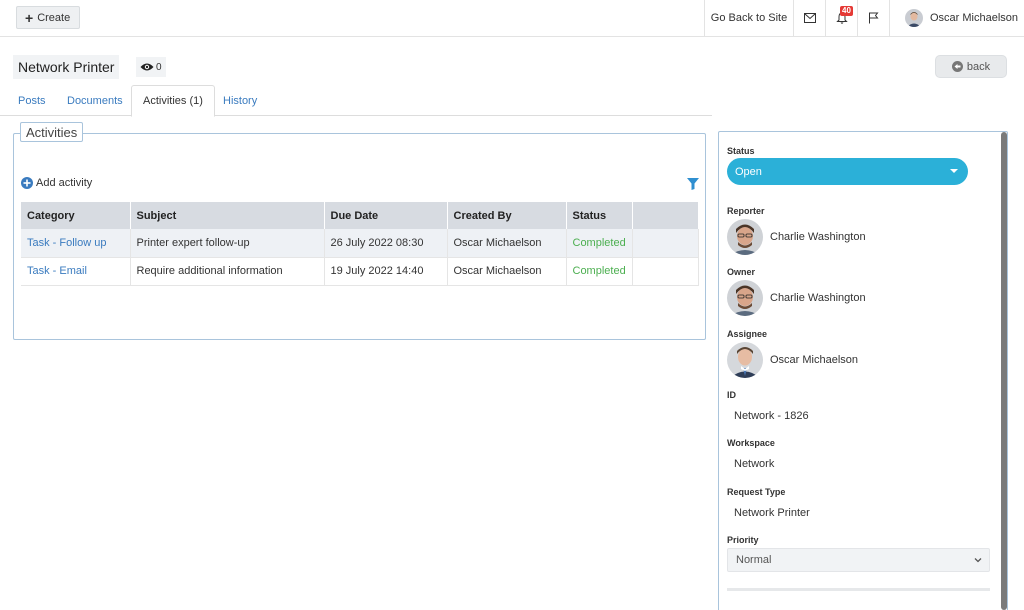 This screenshot has width=1024, height=610. Describe the element at coordinates (754, 560) in the screenshot. I see `priority-value: Normal` at that location.